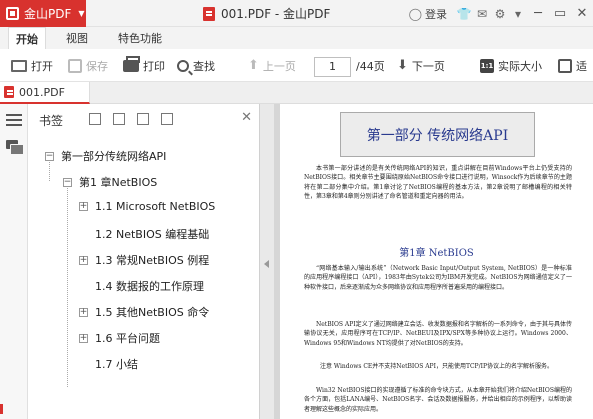 This screenshot has height=419, width=593. Describe the element at coordinates (127, 338) in the screenshot. I see `bookmark-label: 1.6 平台问题` at that location.